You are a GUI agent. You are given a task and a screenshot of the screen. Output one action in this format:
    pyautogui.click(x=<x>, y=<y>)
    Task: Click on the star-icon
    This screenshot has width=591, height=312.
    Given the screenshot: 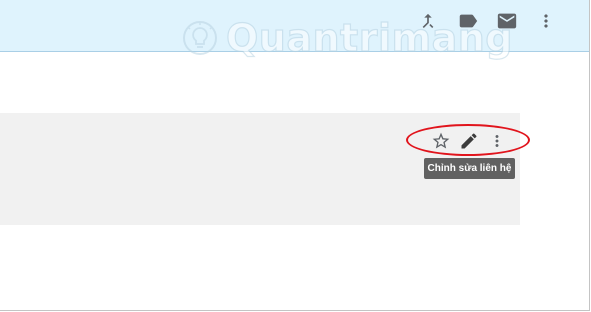 What is the action you would take?
    pyautogui.click(x=441, y=141)
    